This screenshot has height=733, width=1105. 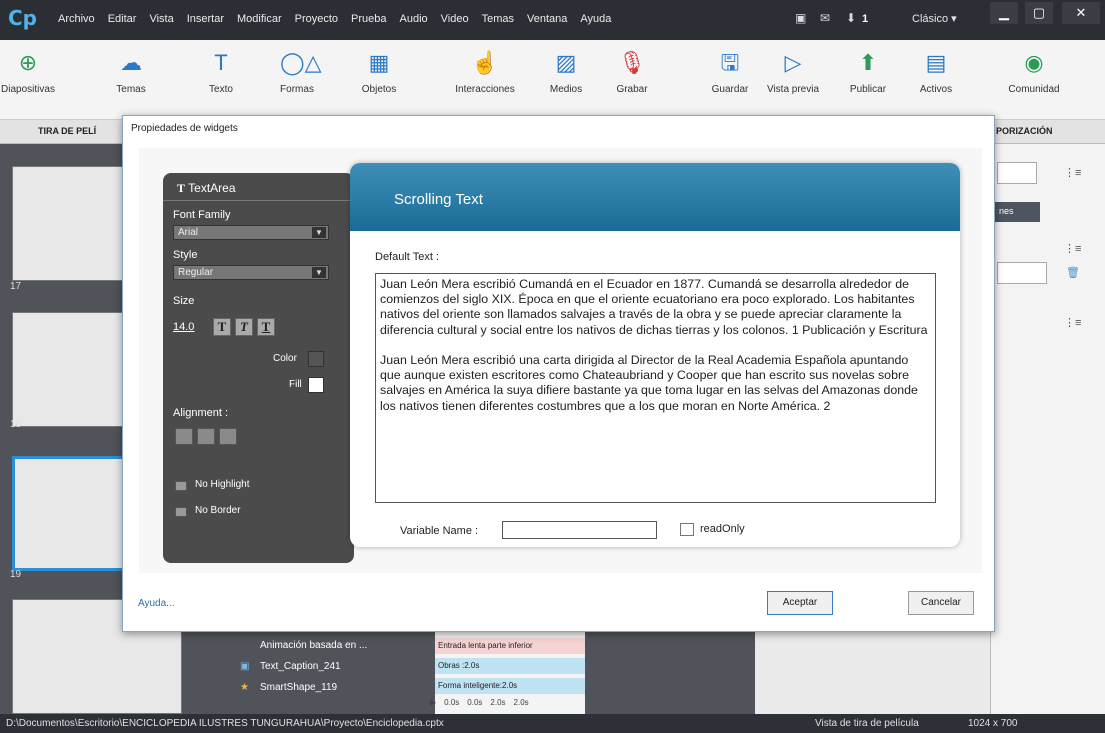 I want to click on maximize-button: ▢, so click(x=1039, y=13).